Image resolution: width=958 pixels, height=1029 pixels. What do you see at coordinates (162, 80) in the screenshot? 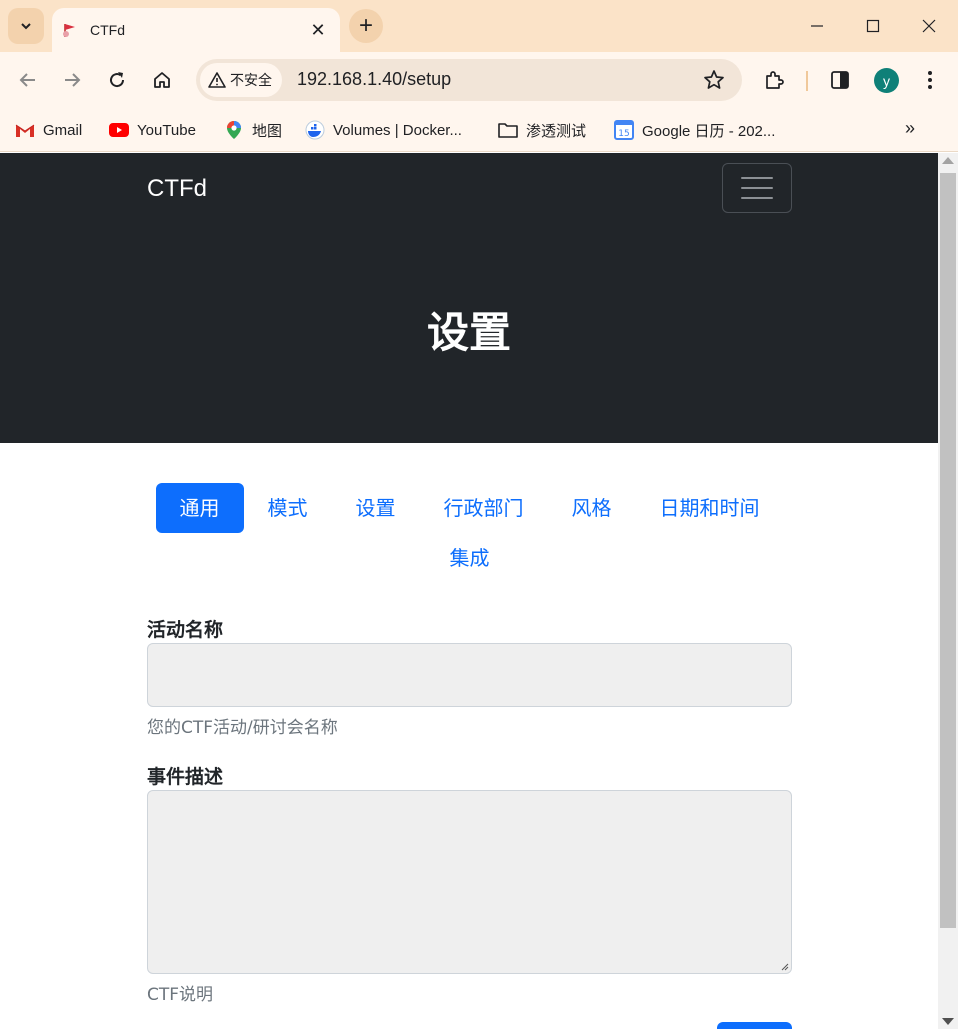
I see `home-icon` at bounding box center [162, 80].